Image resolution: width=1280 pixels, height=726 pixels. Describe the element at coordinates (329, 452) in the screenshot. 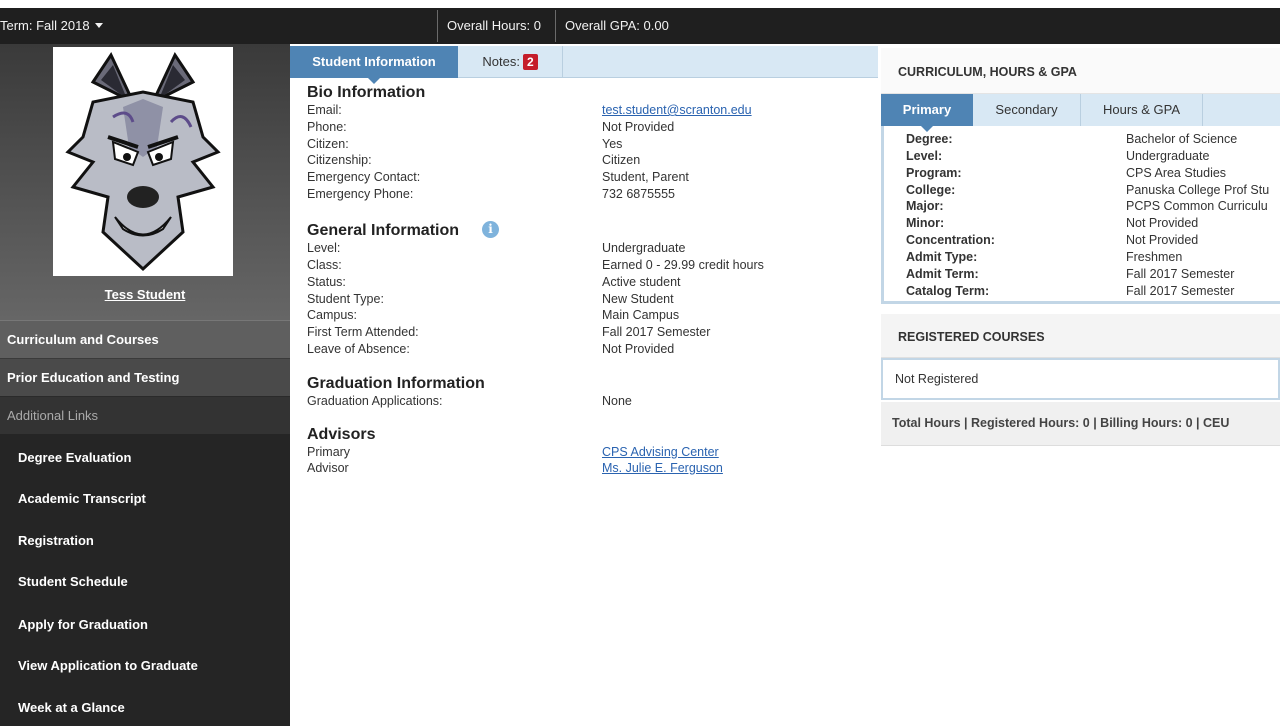

I see `advisor-label: Primary` at that location.